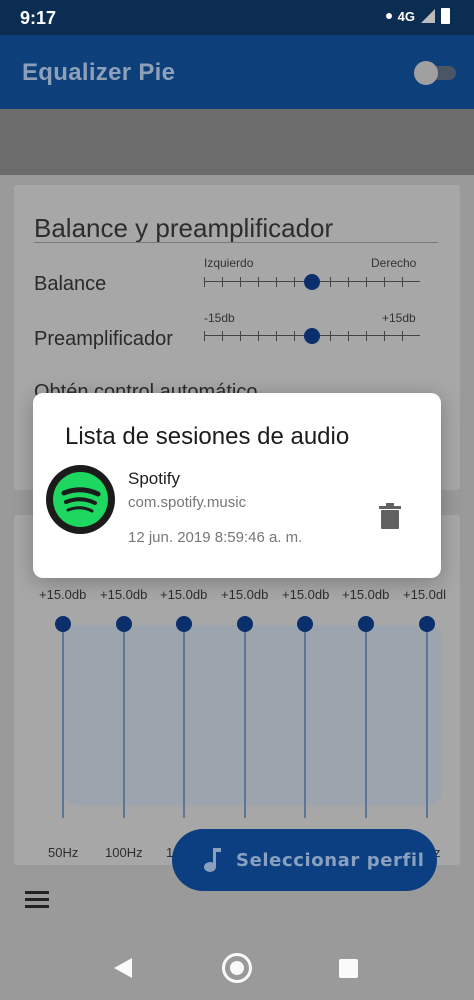 The width and height of the screenshot is (474, 1000). I want to click on balance-slider-thumb, so click(312, 282).